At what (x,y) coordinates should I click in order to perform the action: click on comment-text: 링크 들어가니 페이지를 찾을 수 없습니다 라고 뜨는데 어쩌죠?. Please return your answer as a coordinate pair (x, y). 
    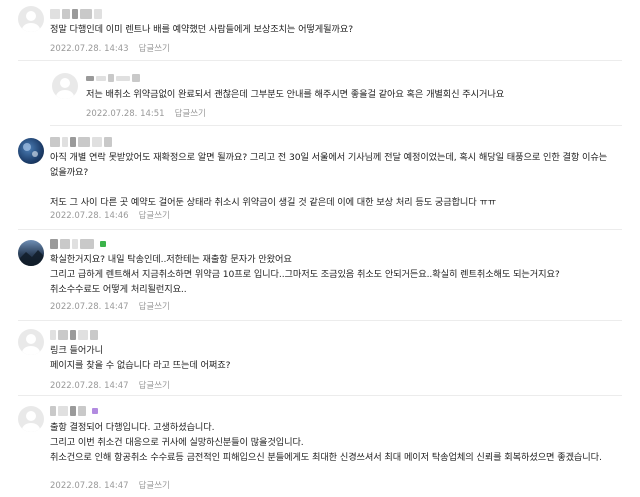
    Looking at the image, I should click on (140, 358).